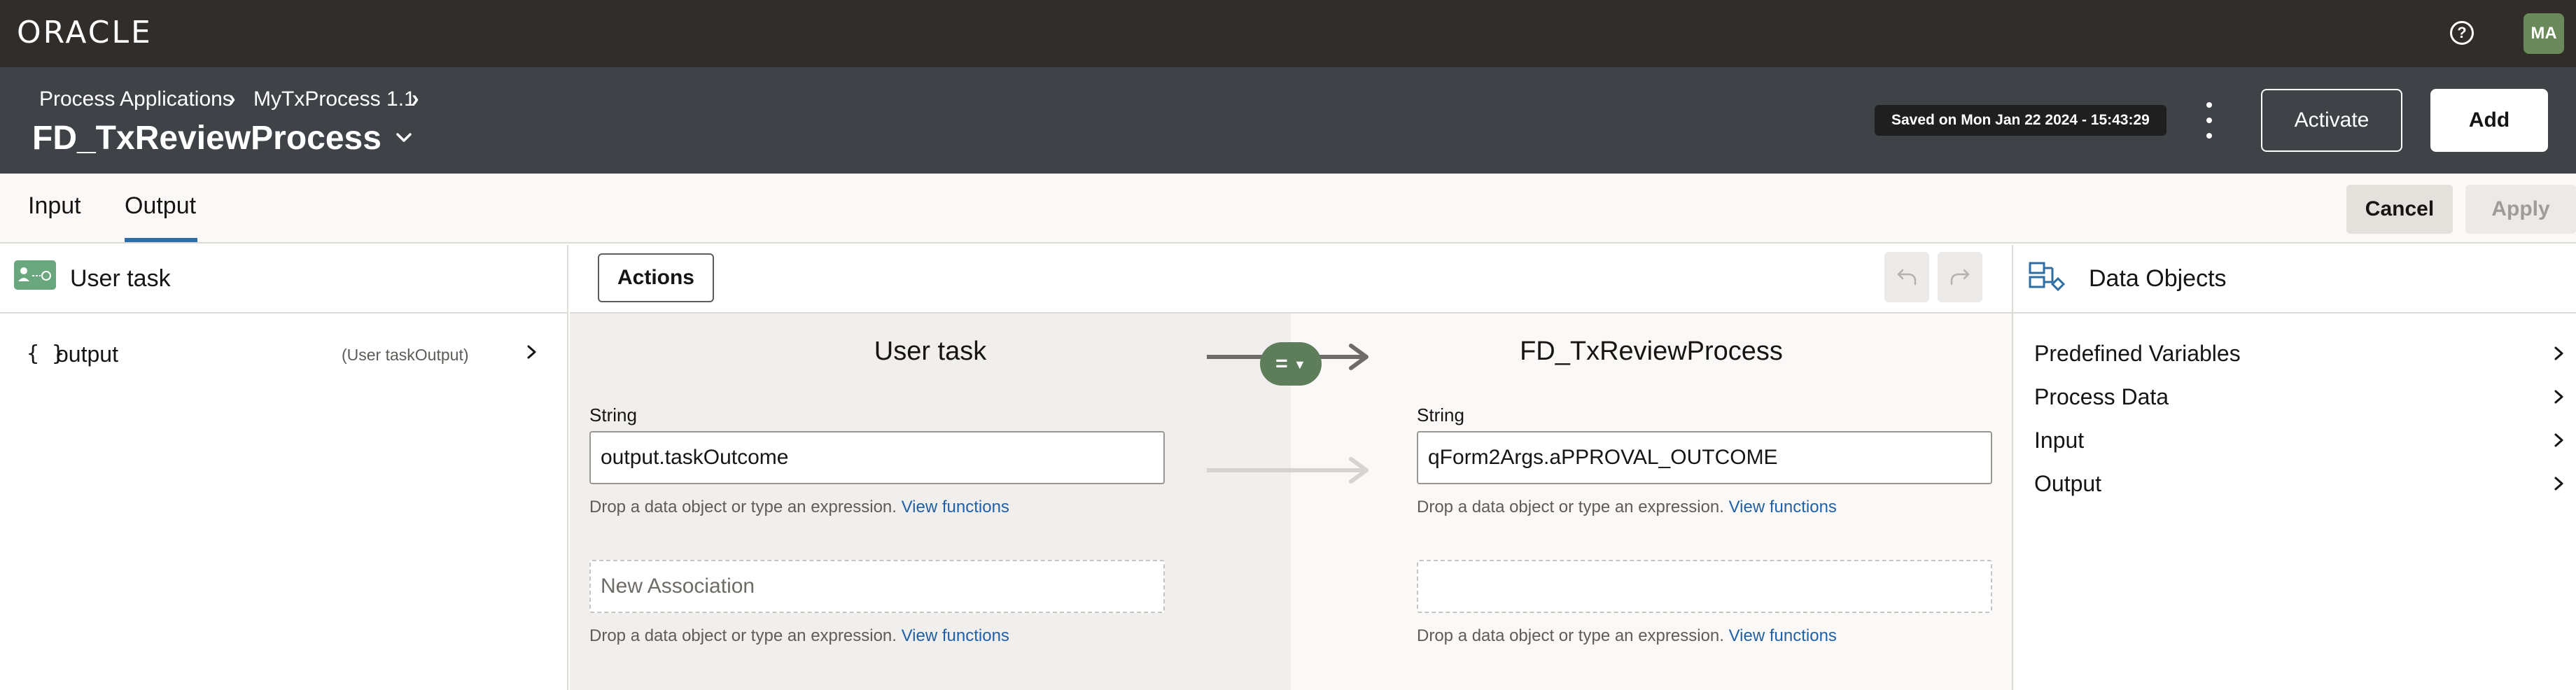  I want to click on source-column-title: User task, so click(930, 351).